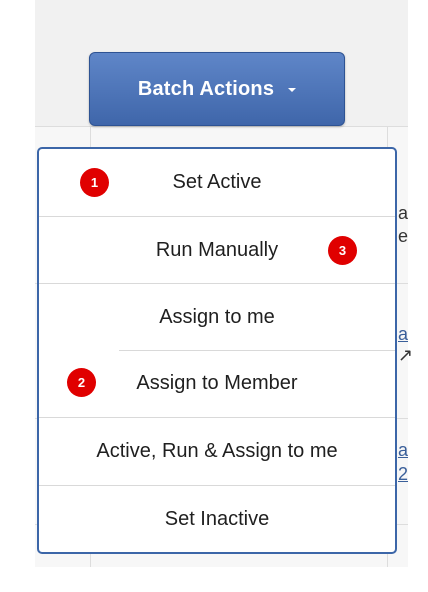 The height and width of the screenshot is (592, 428). Describe the element at coordinates (214, 579) in the screenshot. I see `page-bottom-area` at that location.